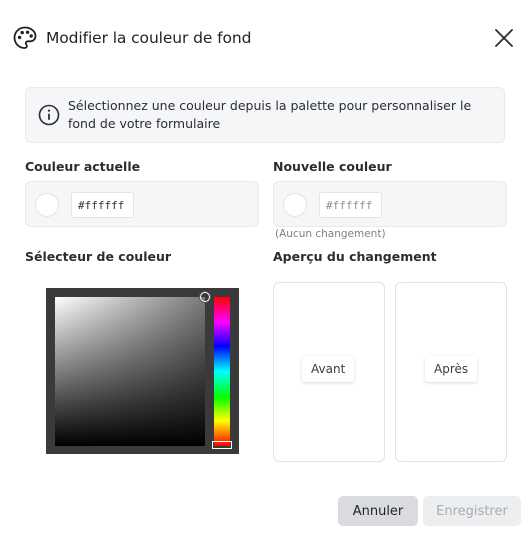 Image resolution: width=528 pixels, height=541 pixels. Describe the element at coordinates (98, 256) in the screenshot. I see `color-picker-label: Sélecteur de couleur` at that location.